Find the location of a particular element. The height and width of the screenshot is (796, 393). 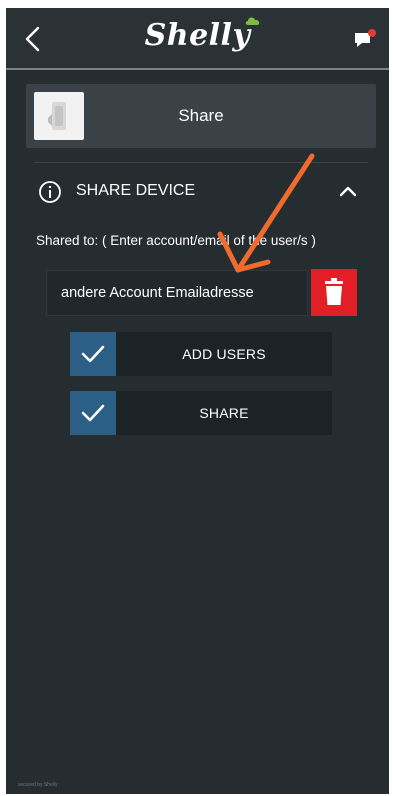

chat-notification-icon is located at coordinates (365, 38).